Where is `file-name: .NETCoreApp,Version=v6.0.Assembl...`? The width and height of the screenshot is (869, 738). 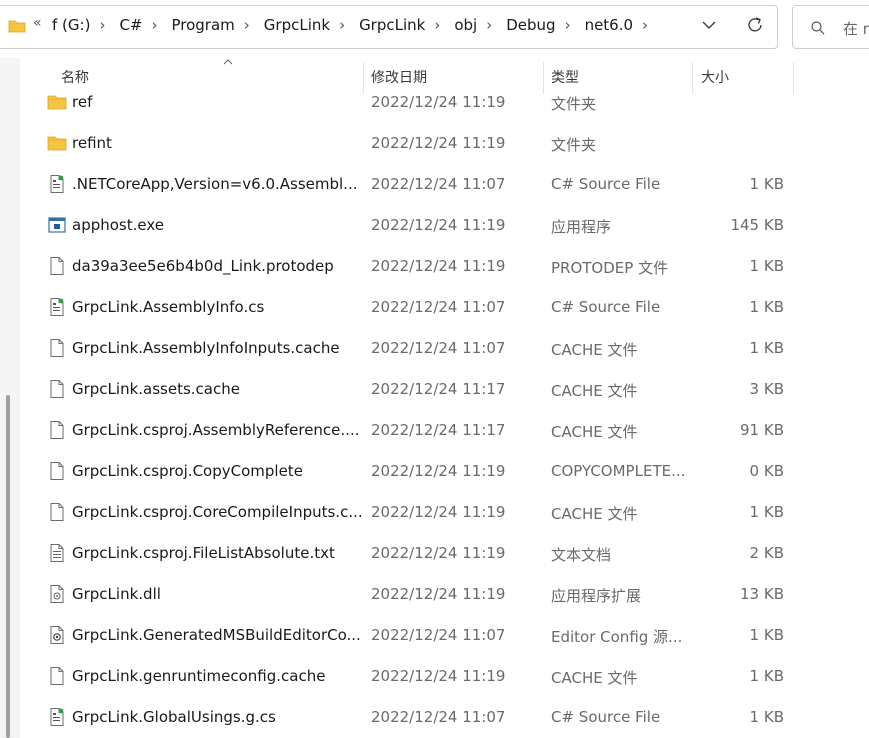
file-name: .NETCoreApp,Version=v6.0.Assembl... is located at coordinates (215, 184).